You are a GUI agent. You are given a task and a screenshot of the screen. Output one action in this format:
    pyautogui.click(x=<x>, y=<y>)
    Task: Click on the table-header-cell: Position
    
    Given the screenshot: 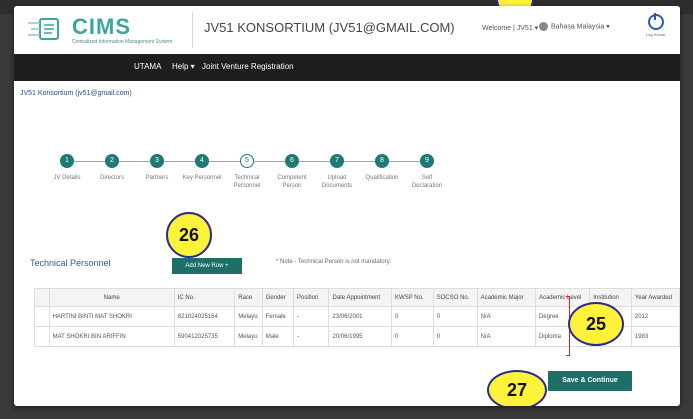 What is the action you would take?
    pyautogui.click(x=311, y=297)
    